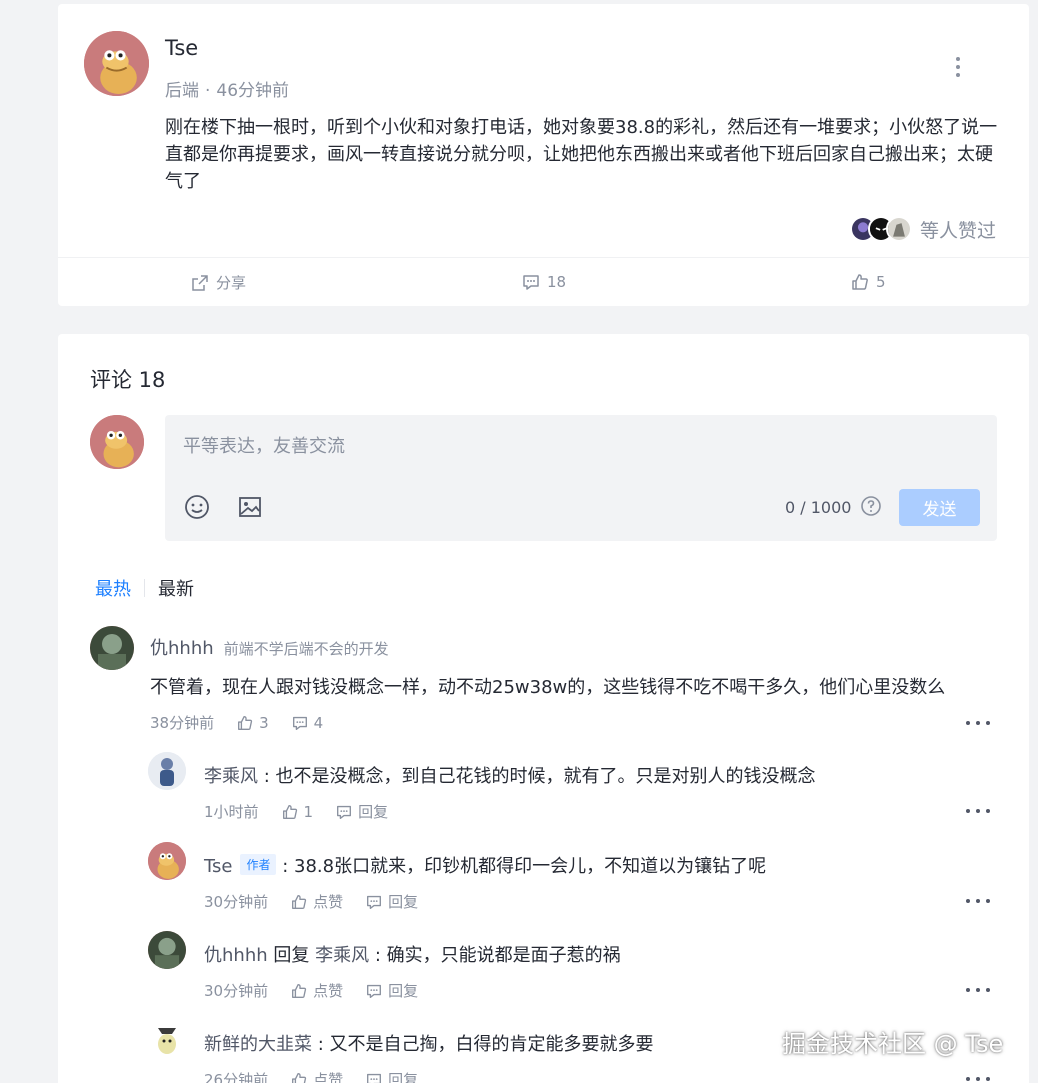  Describe the element at coordinates (236, 955) in the screenshot. I see `replier-name: 仇hhhh` at that location.